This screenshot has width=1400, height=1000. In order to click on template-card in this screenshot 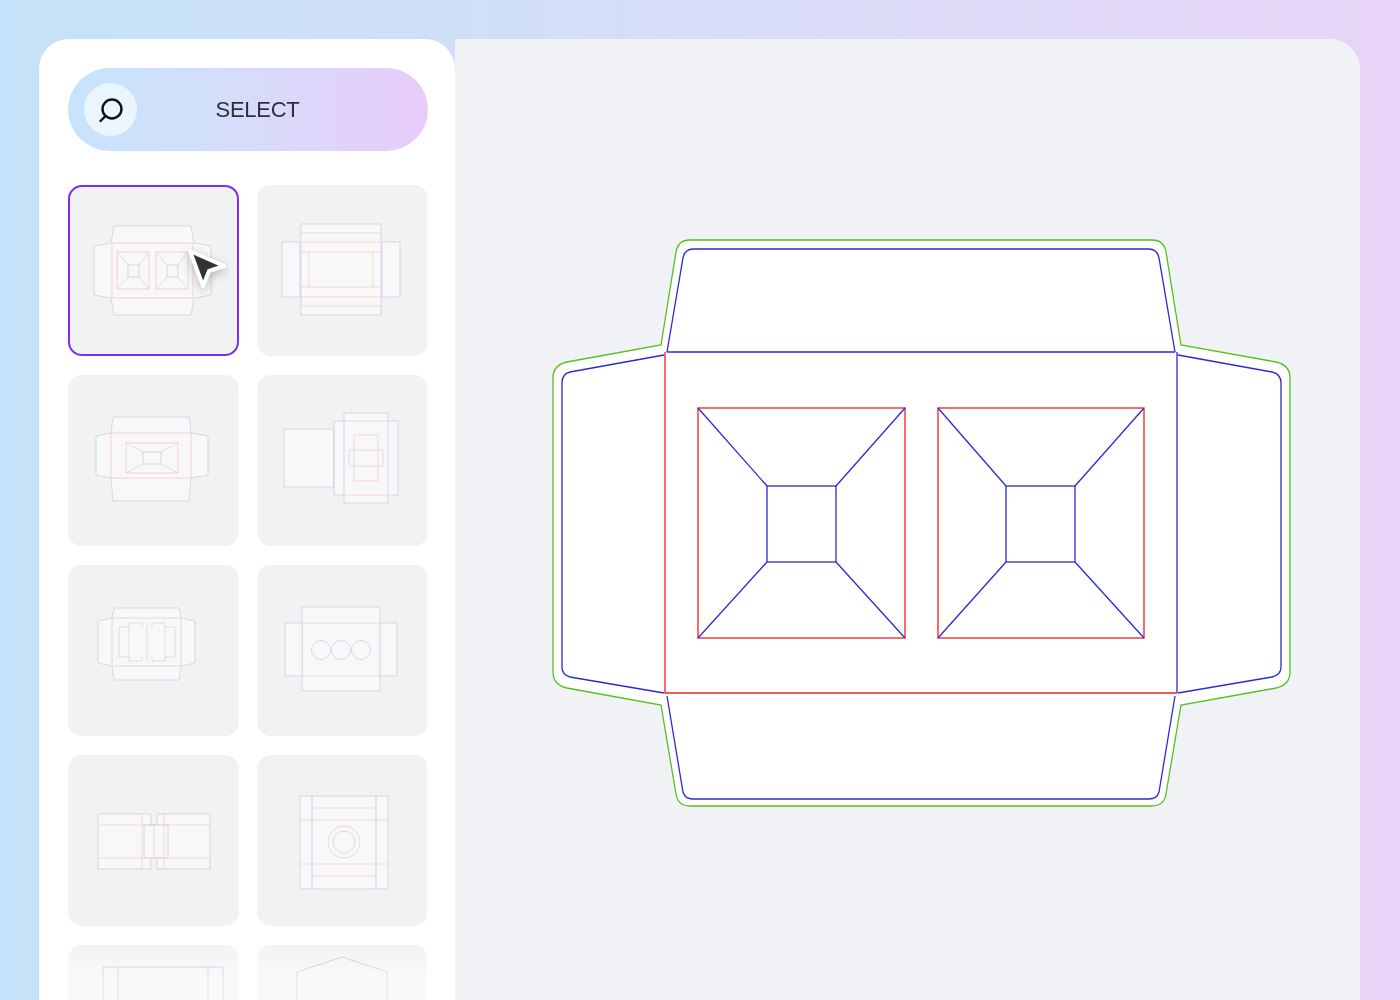, I will do `click(153, 270)`.